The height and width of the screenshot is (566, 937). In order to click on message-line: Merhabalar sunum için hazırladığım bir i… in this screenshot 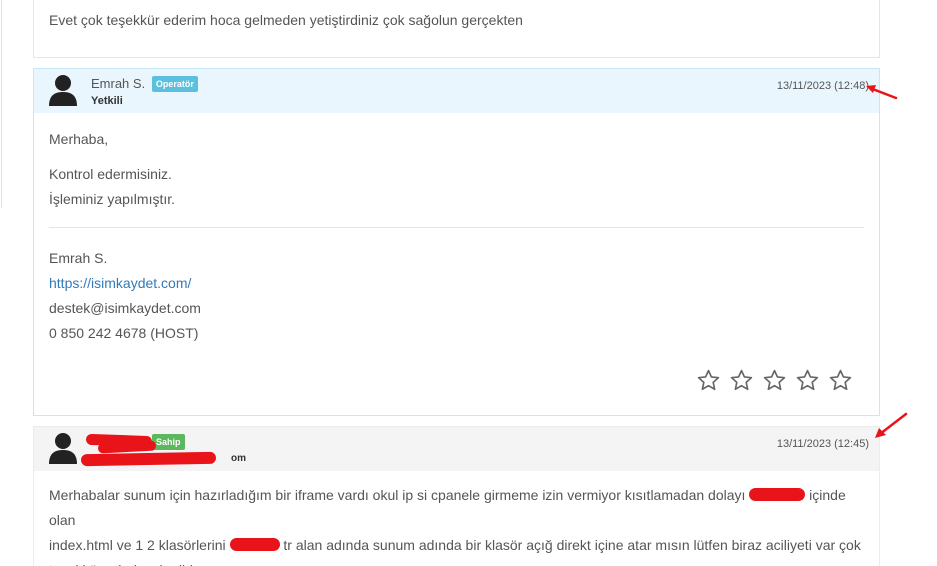, I will do `click(456, 508)`.